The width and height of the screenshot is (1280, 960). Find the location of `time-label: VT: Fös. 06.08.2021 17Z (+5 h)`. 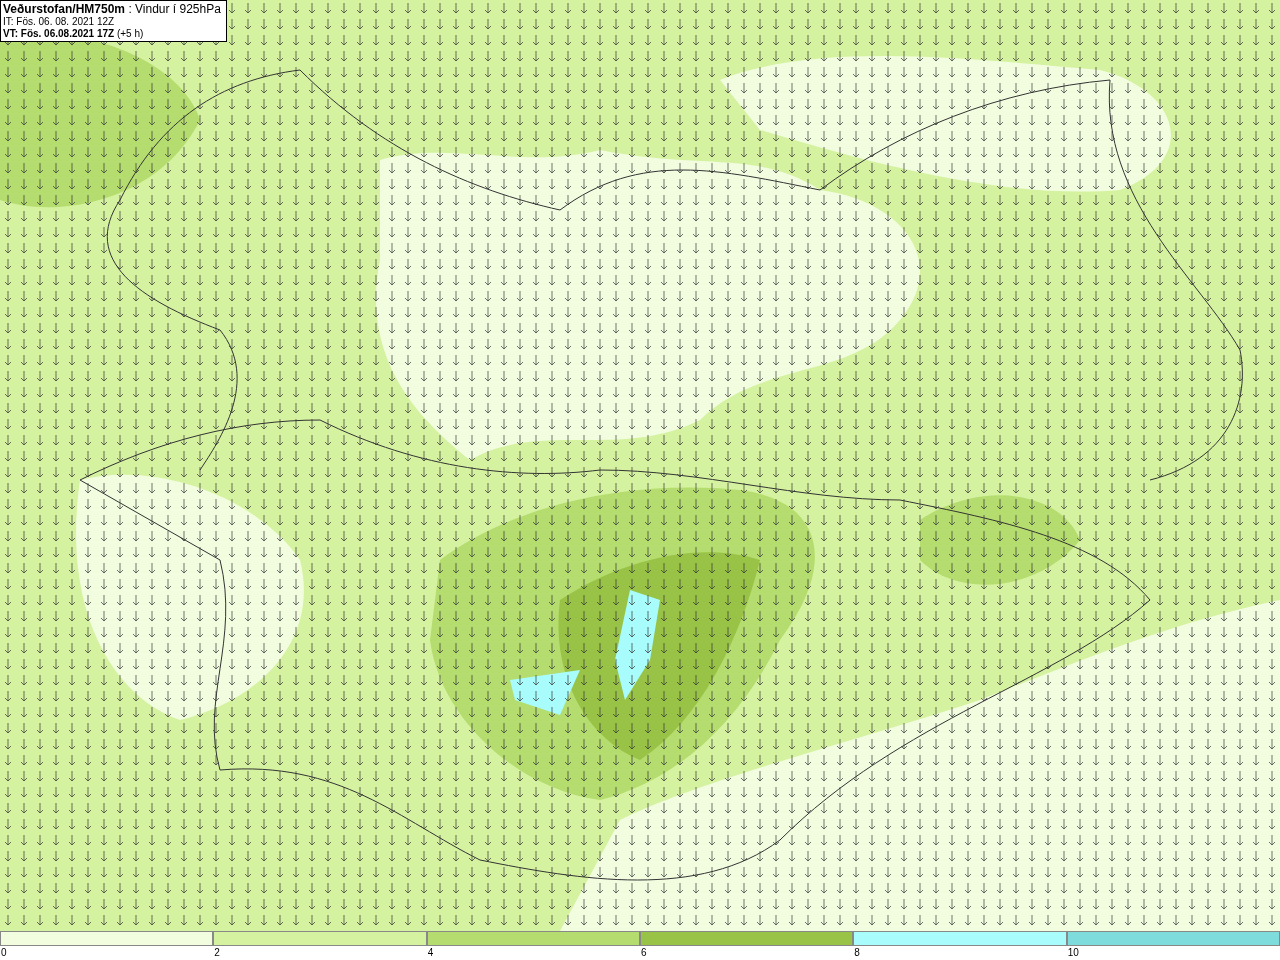

time-label: VT: Fös. 06.08.2021 17Z (+5 h) is located at coordinates (74, 34).